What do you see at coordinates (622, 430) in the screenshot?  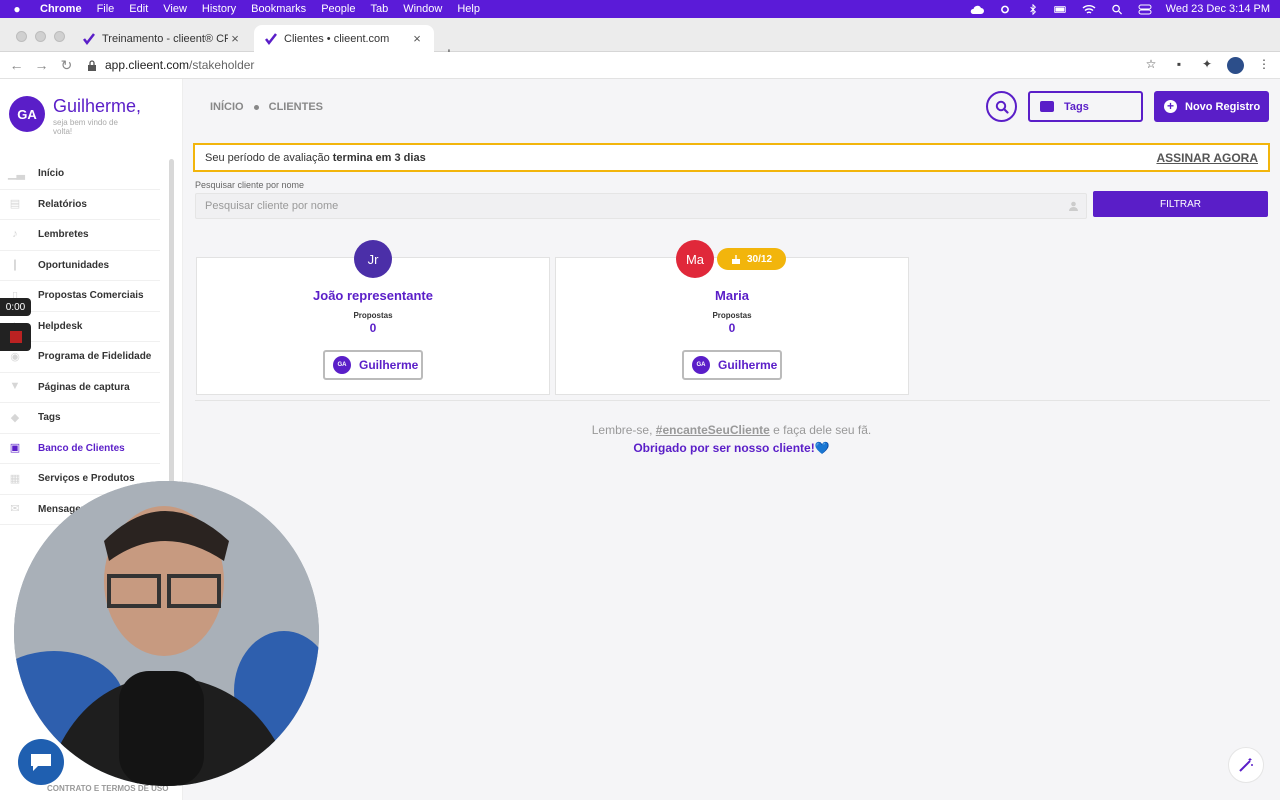 I see `slogan-prefix: Lembre-se,` at bounding box center [622, 430].